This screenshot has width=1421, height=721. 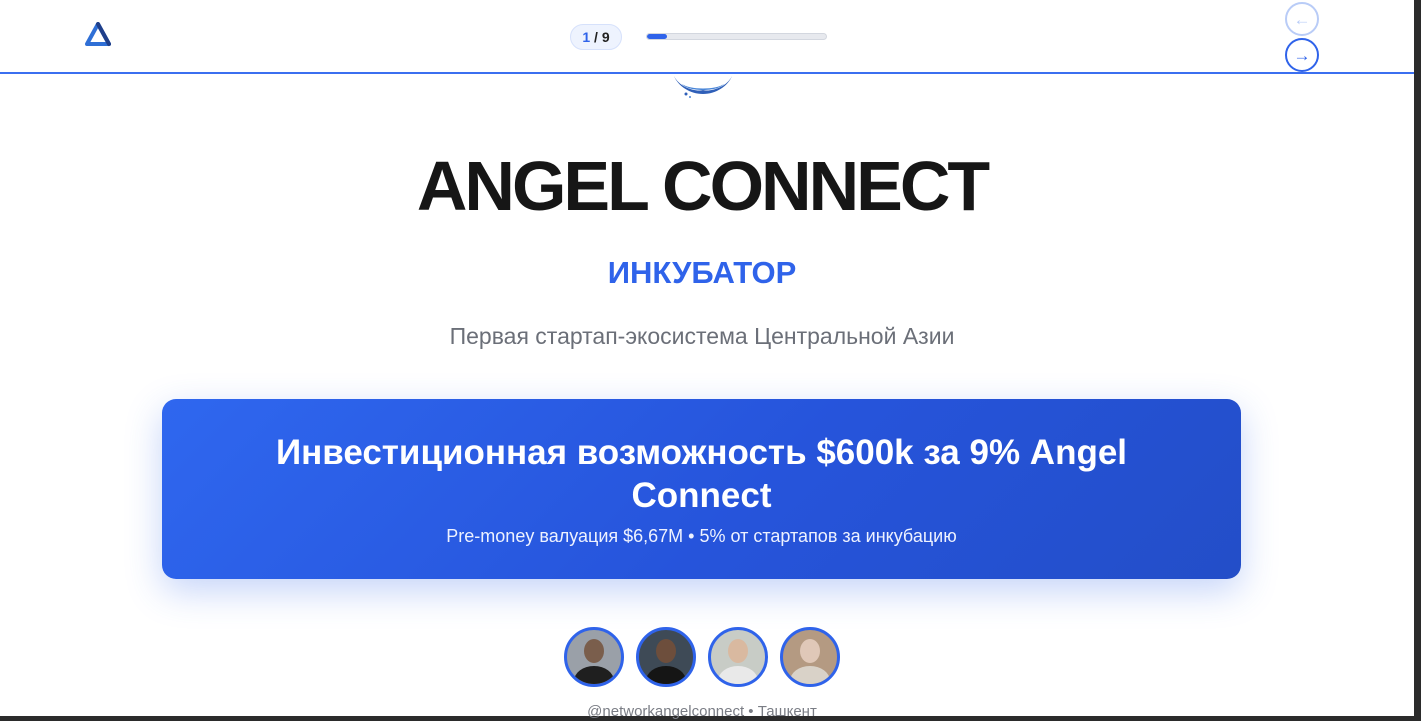 What do you see at coordinates (1302, 55) in the screenshot?
I see `next-slide-button: →` at bounding box center [1302, 55].